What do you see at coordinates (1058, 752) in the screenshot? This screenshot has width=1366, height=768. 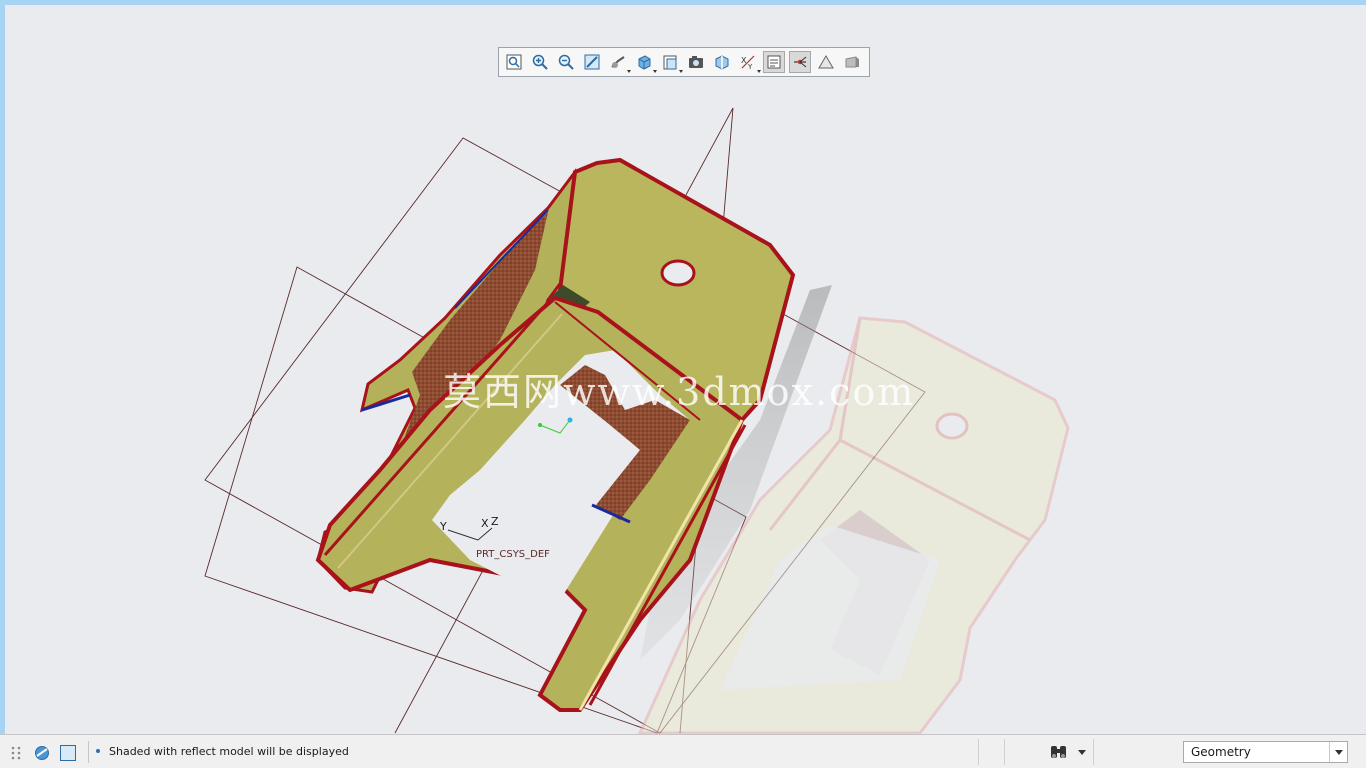 I see `binoculars-icon` at bounding box center [1058, 752].